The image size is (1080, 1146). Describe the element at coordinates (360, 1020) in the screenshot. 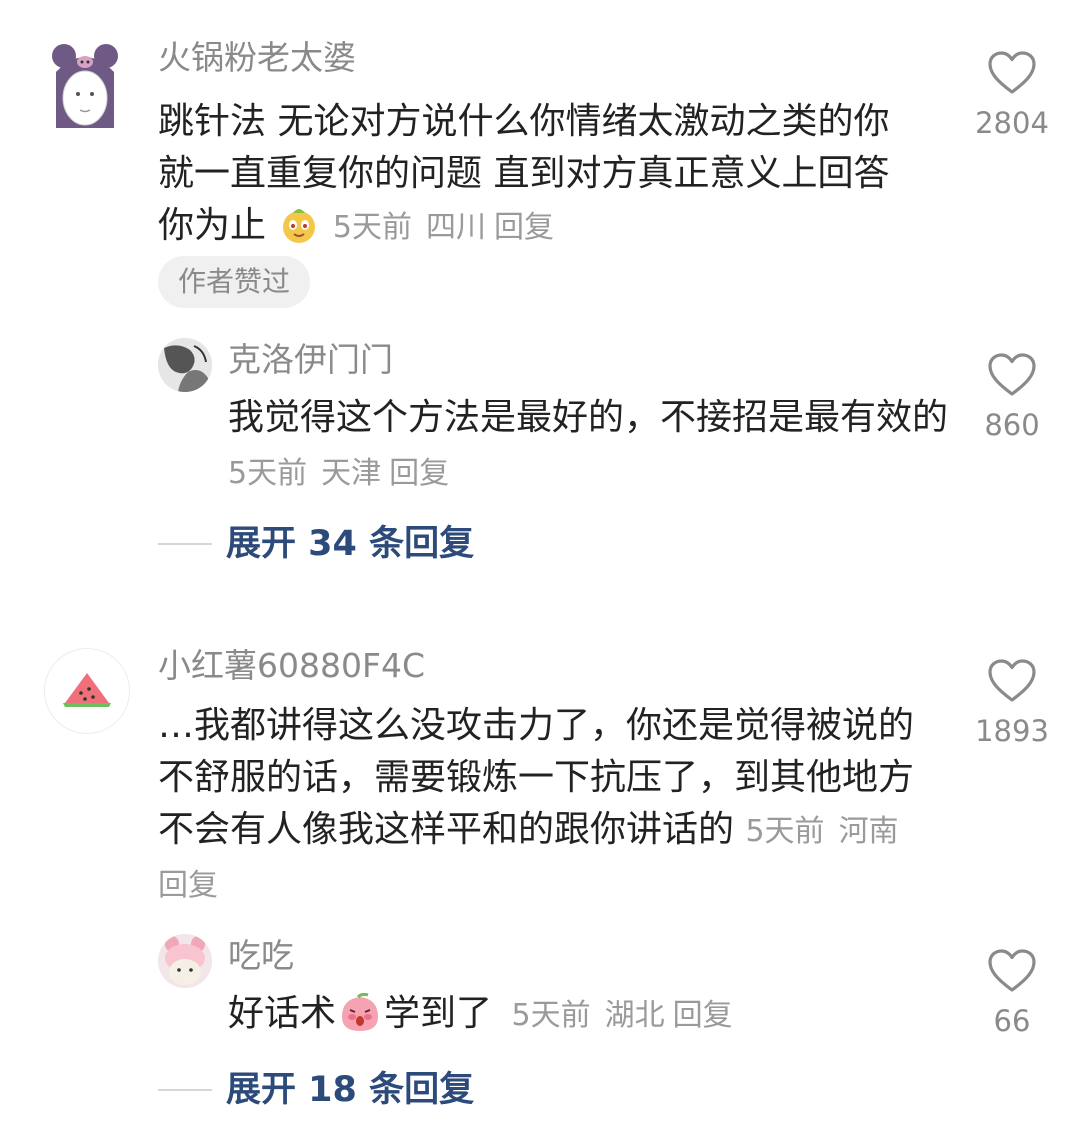

I see `blushing-peach-icon` at that location.